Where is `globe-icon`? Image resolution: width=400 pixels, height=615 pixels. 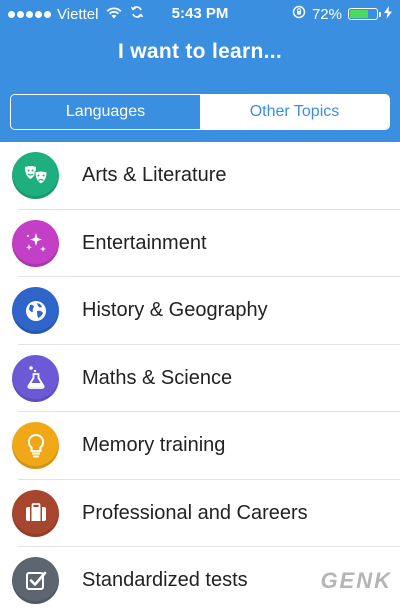 globe-icon is located at coordinates (35, 311).